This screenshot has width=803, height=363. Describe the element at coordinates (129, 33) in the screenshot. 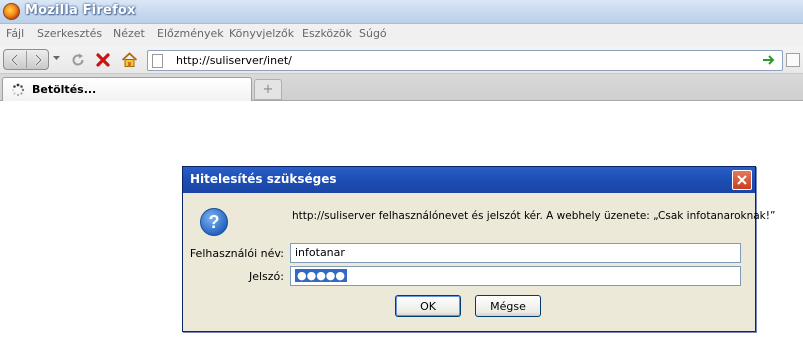

I see `menu-view: Nézet` at that location.